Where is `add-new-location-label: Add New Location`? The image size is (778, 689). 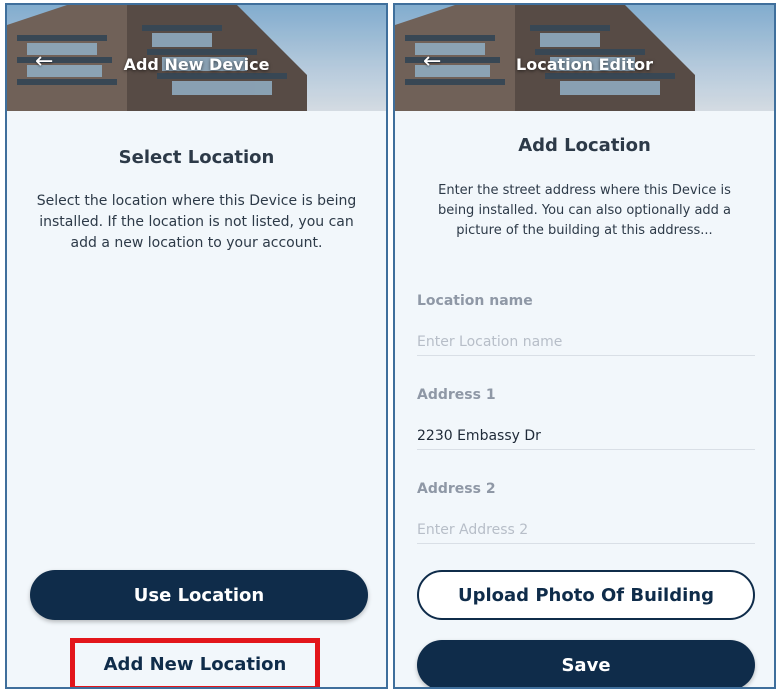 add-new-location-label: Add New Location is located at coordinates (195, 664).